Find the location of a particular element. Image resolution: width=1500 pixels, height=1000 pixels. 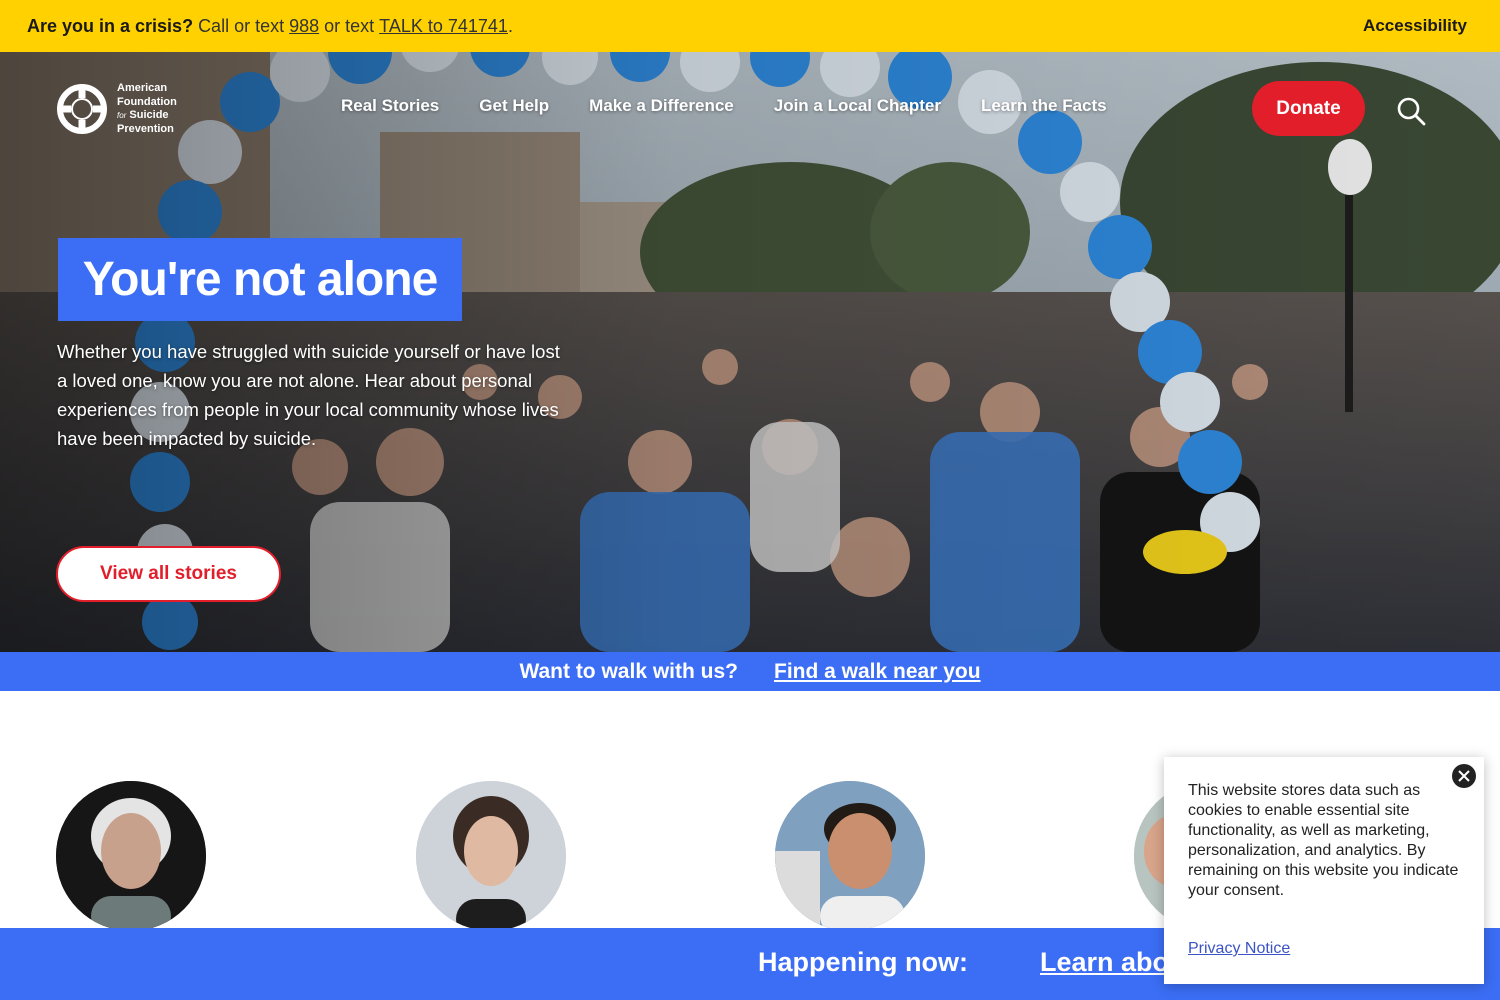

logo-line-3: for Suicide is located at coordinates (157, 116).